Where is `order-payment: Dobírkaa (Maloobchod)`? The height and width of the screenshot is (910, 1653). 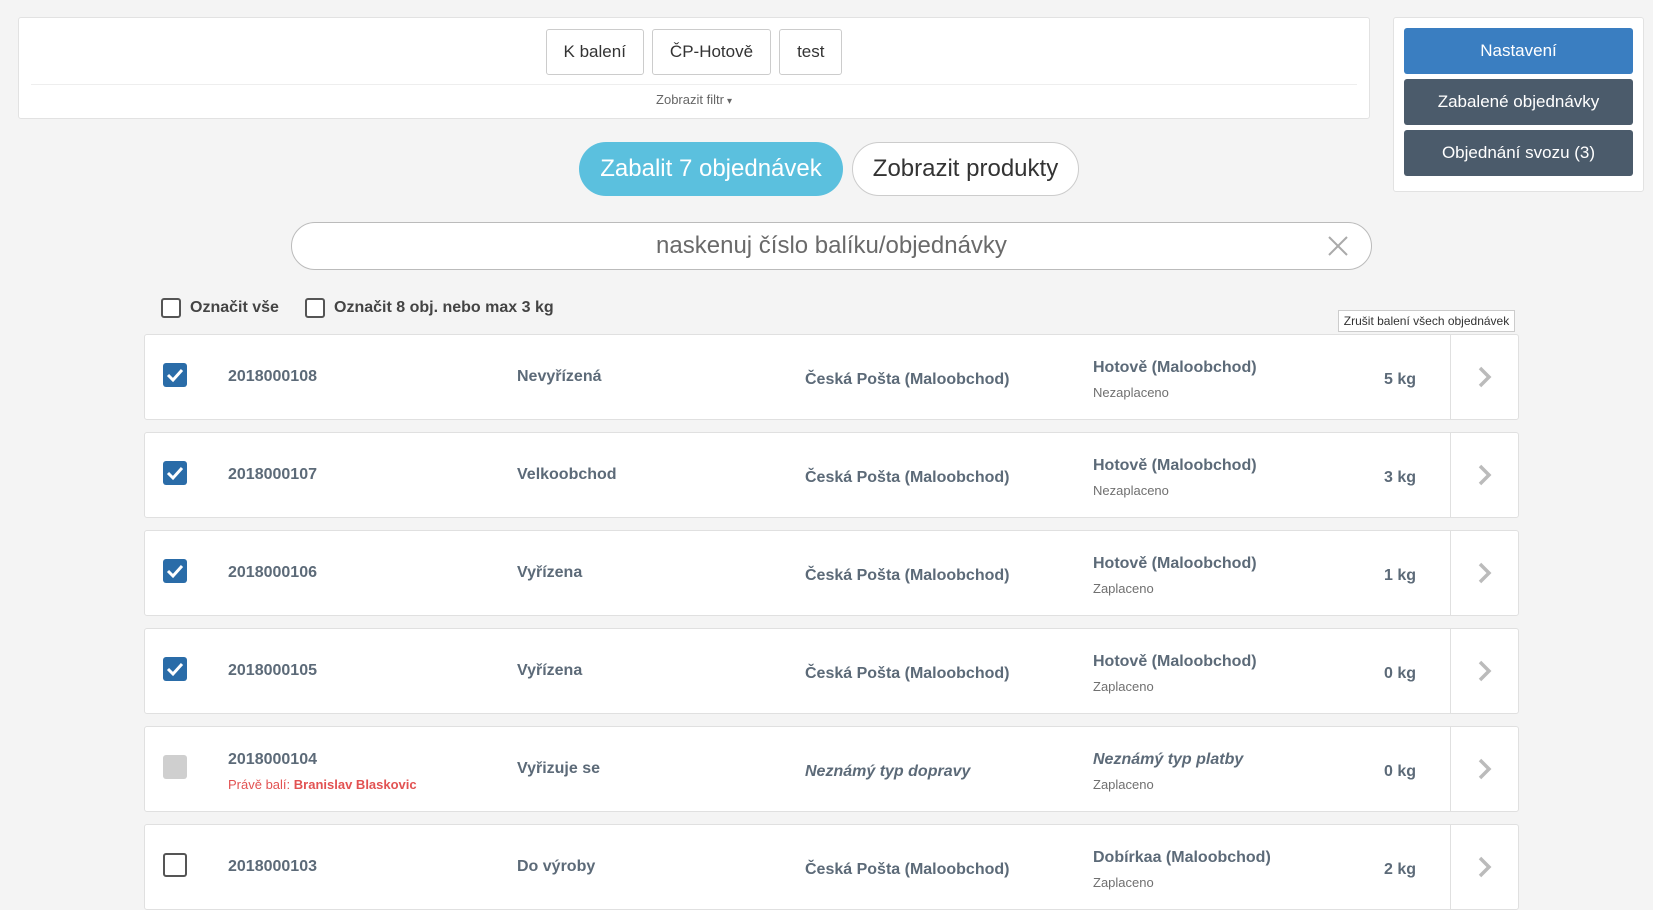 order-payment: Dobírkaa (Maloobchod) is located at coordinates (1182, 857).